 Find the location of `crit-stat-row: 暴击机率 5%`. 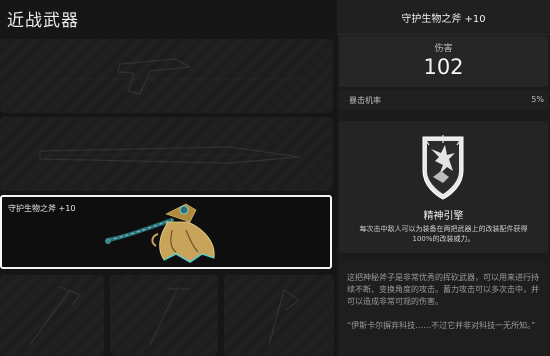

crit-stat-row: 暴击机率 5% is located at coordinates (443, 100).